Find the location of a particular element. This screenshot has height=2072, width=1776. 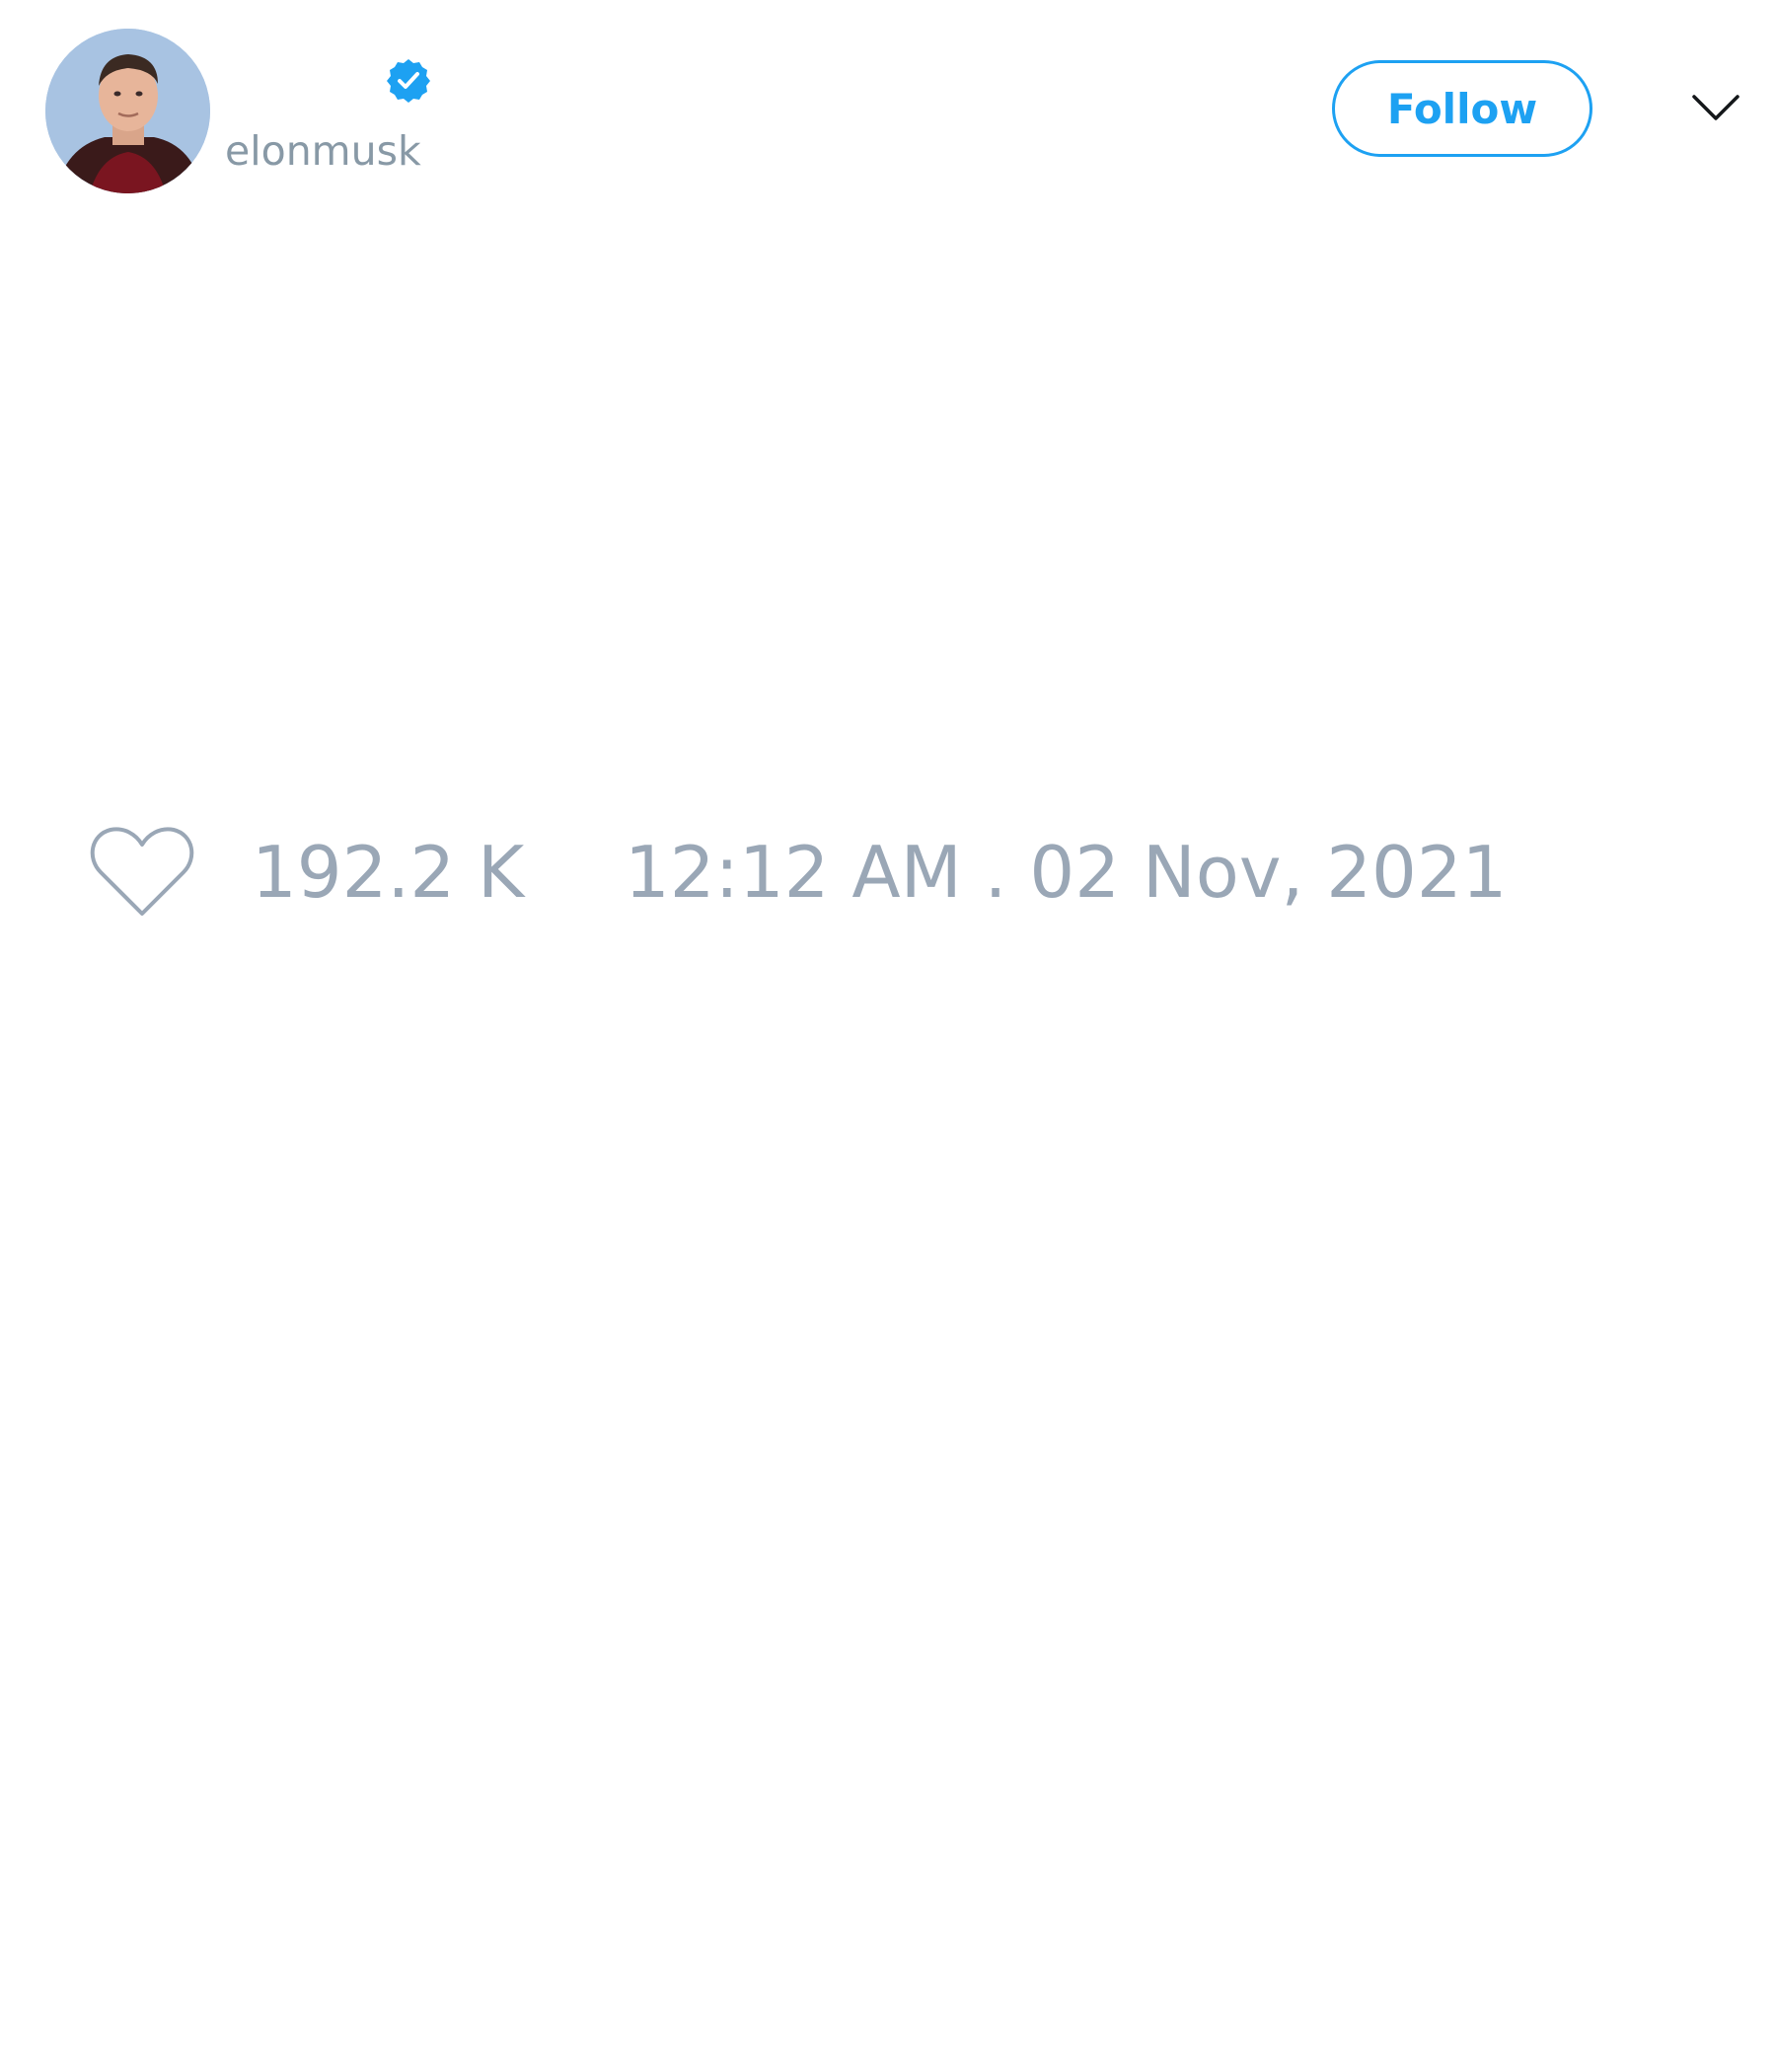

avatar is located at coordinates (128, 111).